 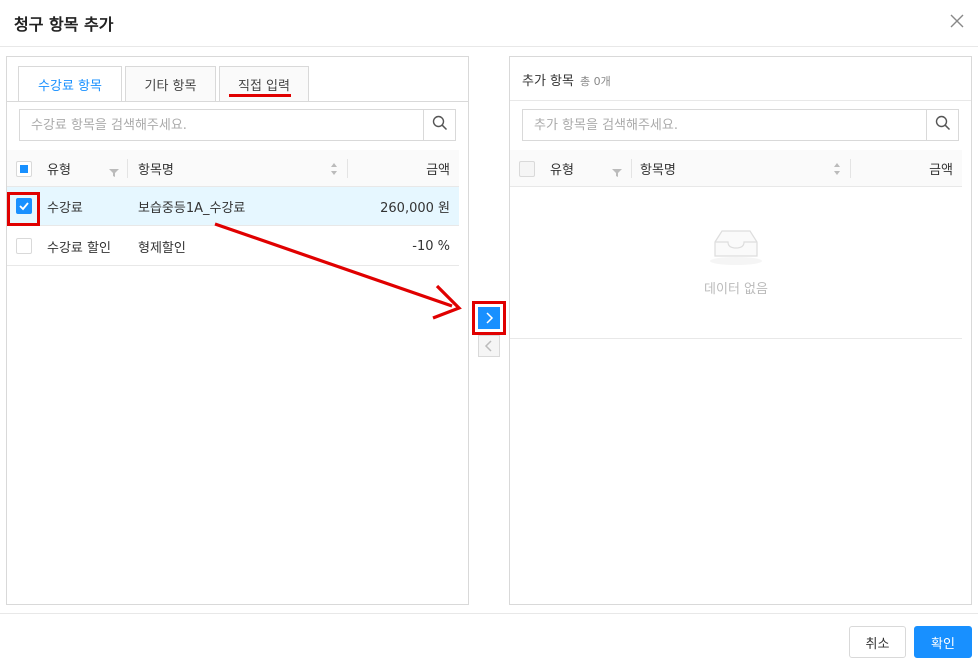 What do you see at coordinates (736, 248) in the screenshot?
I see `empty-inbox-icon` at bounding box center [736, 248].